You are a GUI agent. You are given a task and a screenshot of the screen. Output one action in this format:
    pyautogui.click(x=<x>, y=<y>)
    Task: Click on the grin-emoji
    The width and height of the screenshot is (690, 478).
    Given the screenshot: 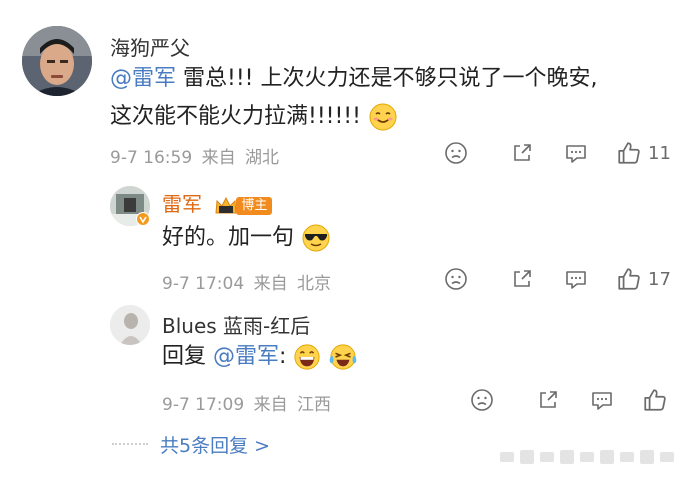 What is the action you would take?
    pyautogui.click(x=307, y=357)
    